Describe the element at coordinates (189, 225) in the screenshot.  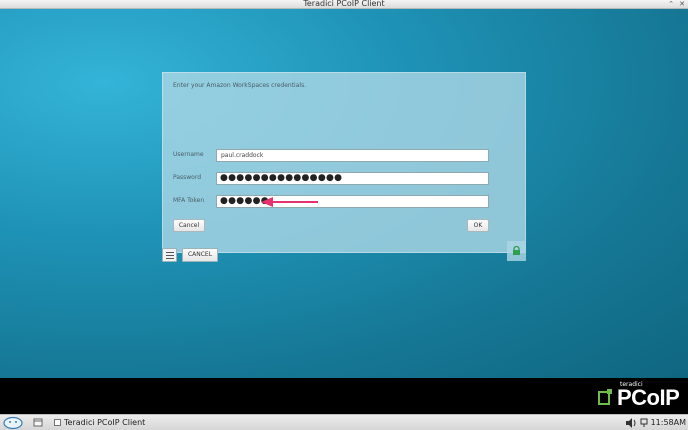
I see `cancel-button: Cancel` at that location.